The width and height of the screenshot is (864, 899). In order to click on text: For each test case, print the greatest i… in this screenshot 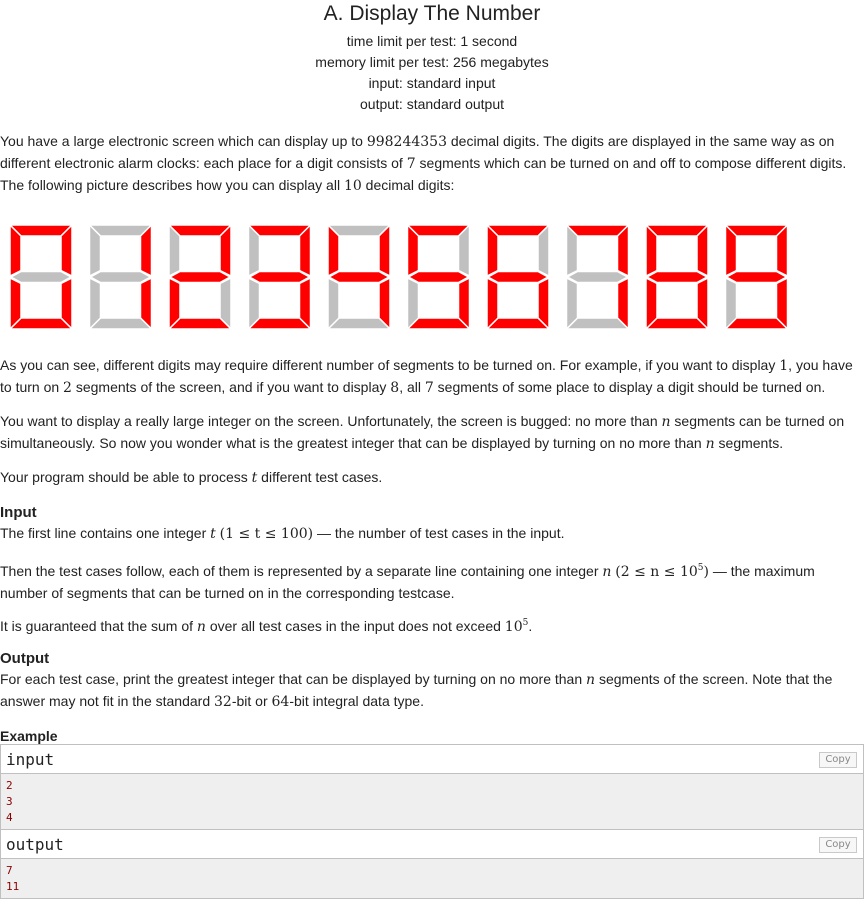, I will do `click(293, 679)`.